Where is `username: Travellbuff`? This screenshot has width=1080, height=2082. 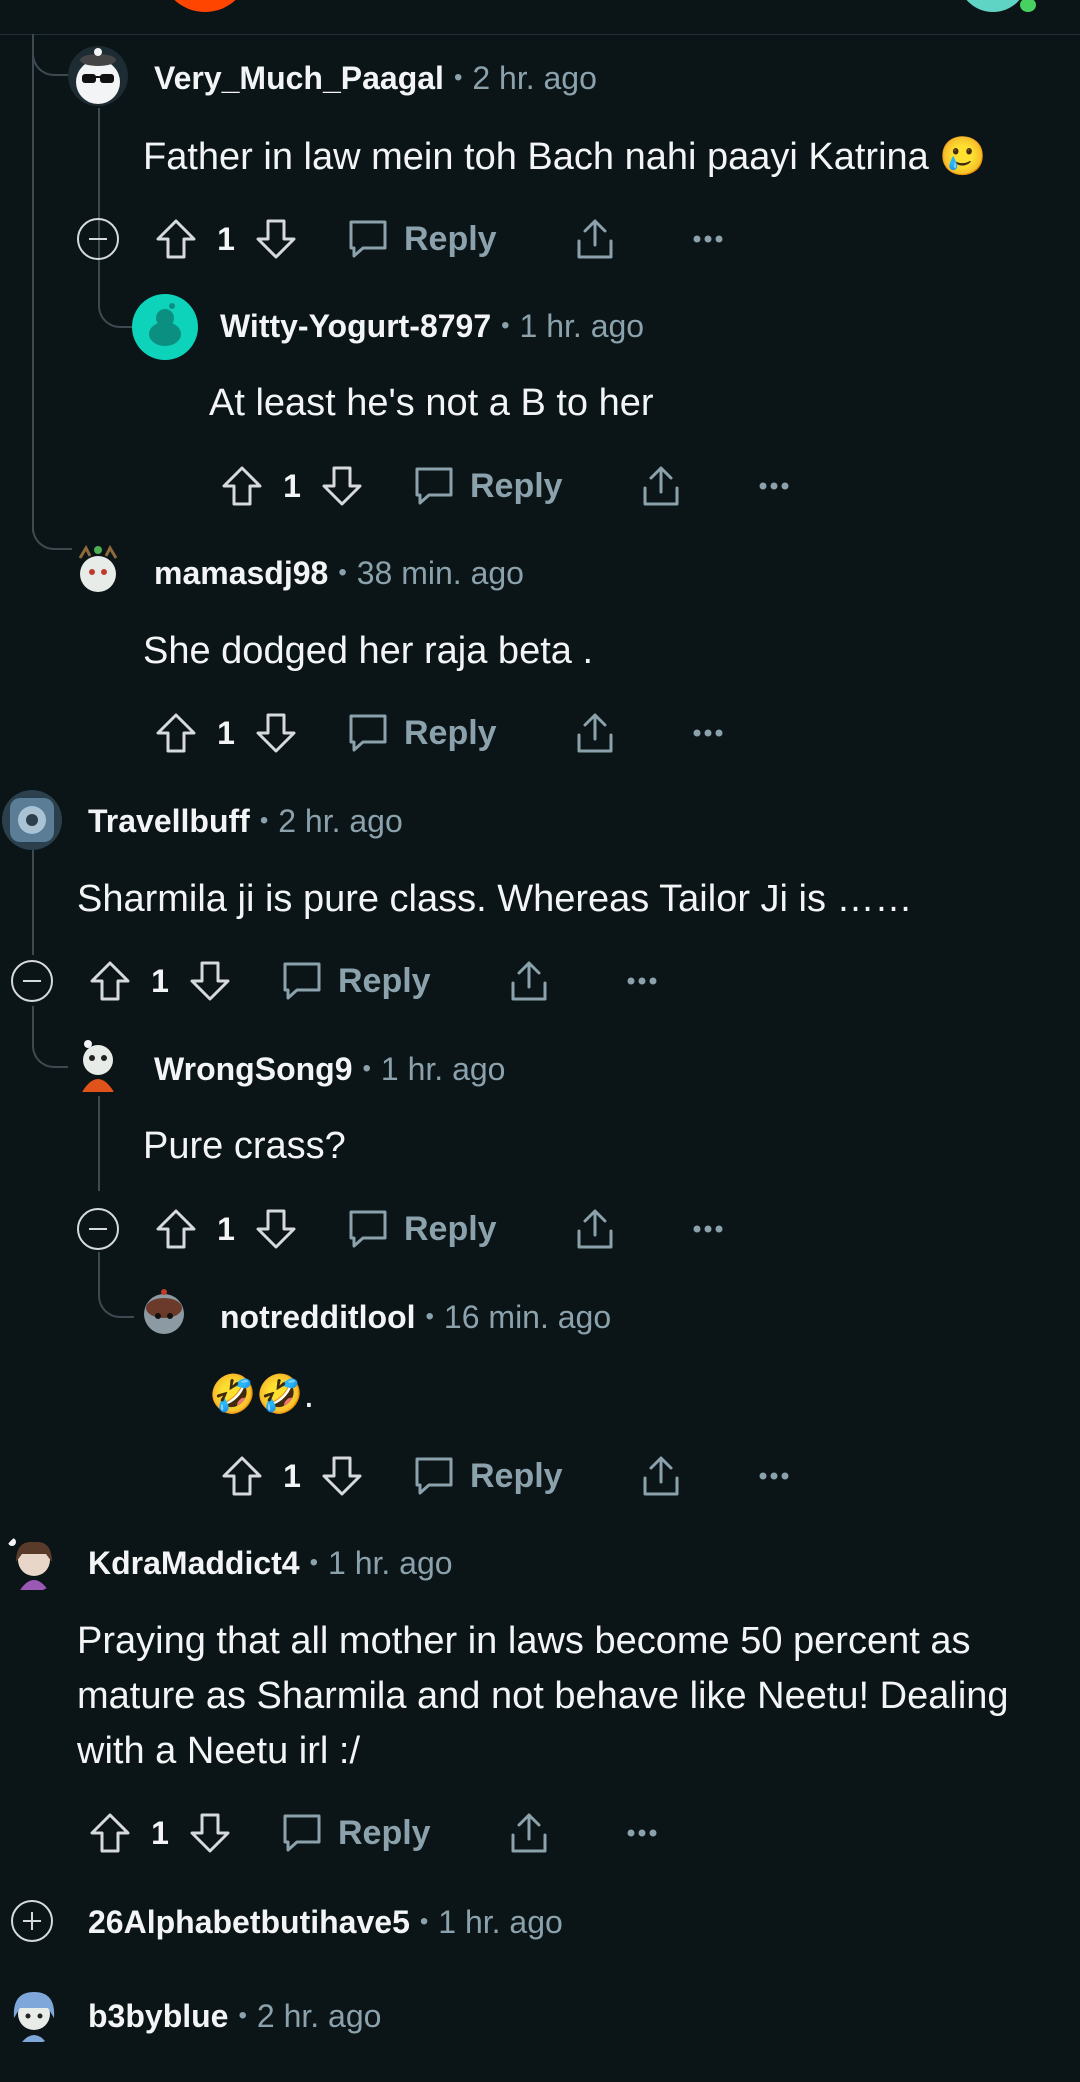 username: Travellbuff is located at coordinates (169, 821).